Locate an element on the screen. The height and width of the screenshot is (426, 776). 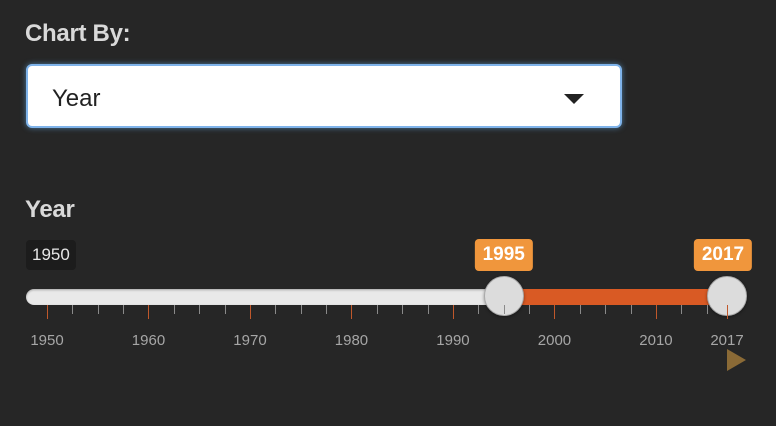
play-icon is located at coordinates (736, 360).